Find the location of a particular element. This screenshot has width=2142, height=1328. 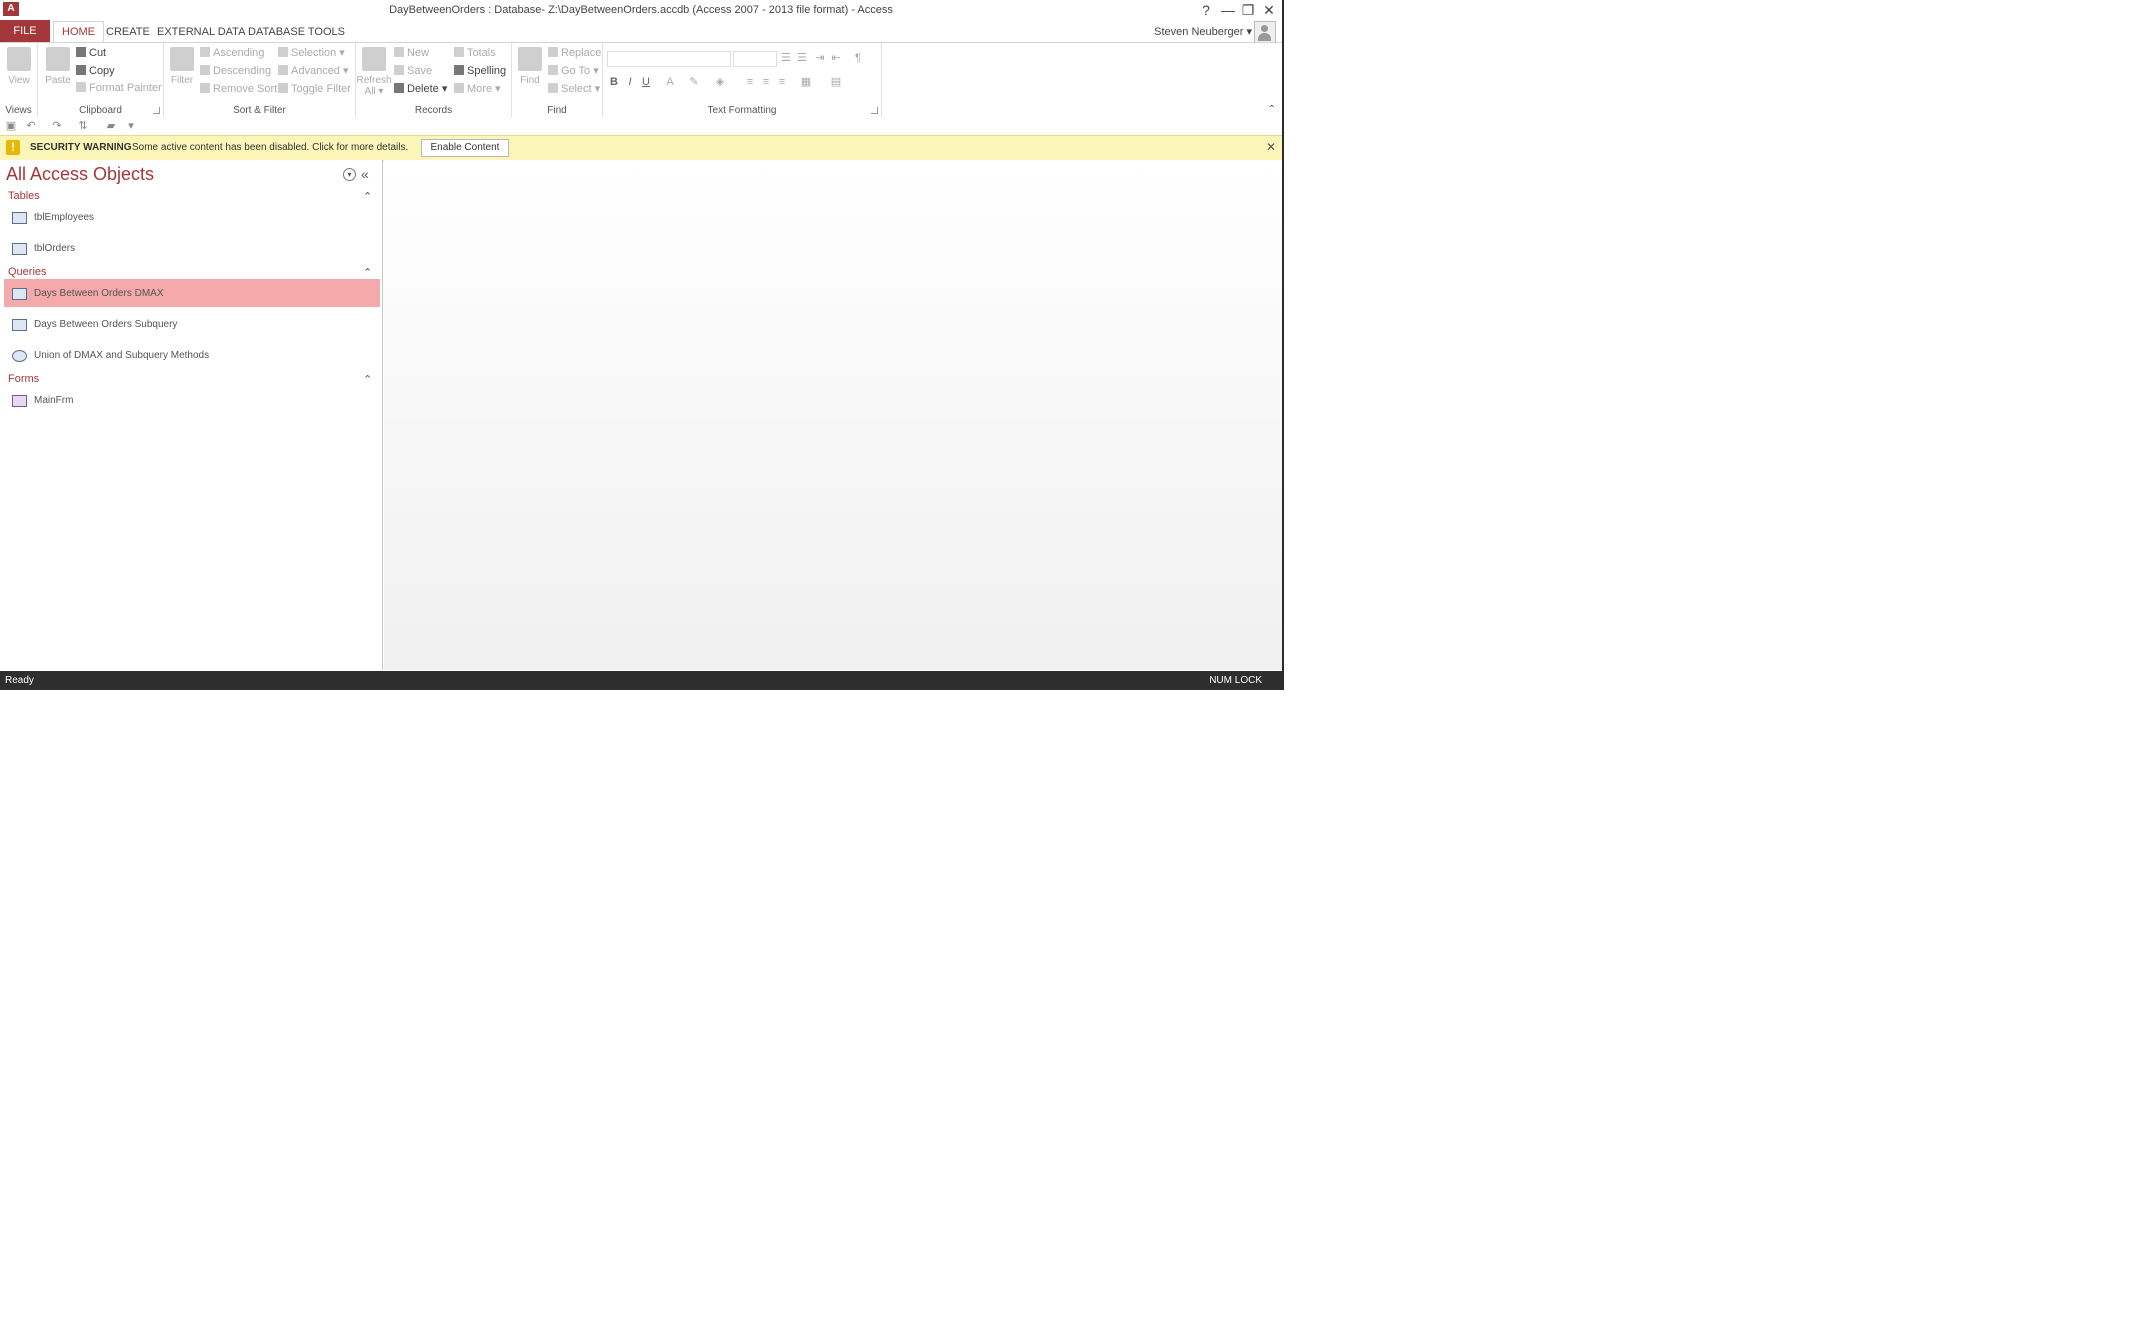

bullets-icon: ☰ is located at coordinates (786, 58).